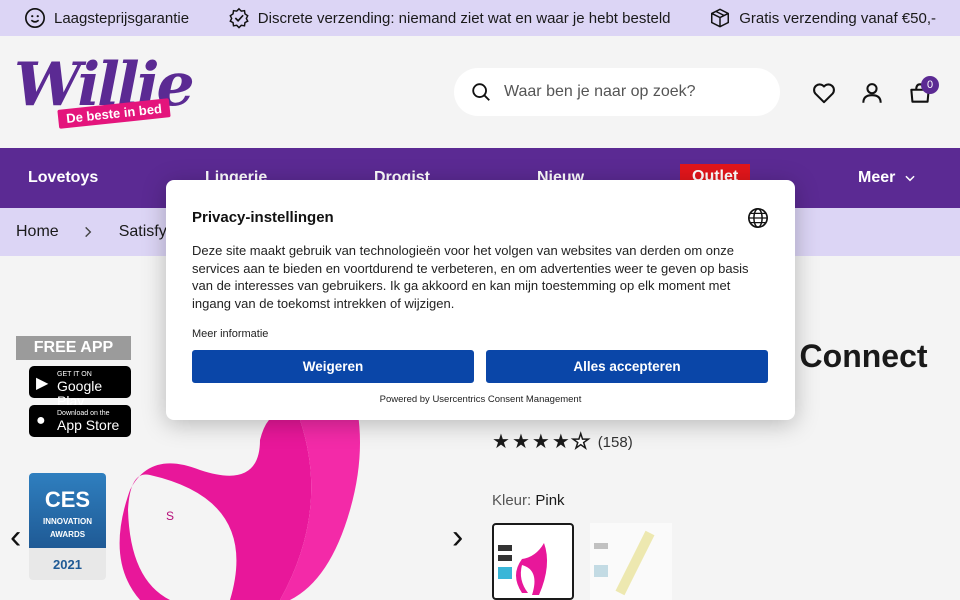 This screenshot has height=600, width=960. What do you see at coordinates (910, 178) in the screenshot?
I see `chevron-down-icon` at bounding box center [910, 178].